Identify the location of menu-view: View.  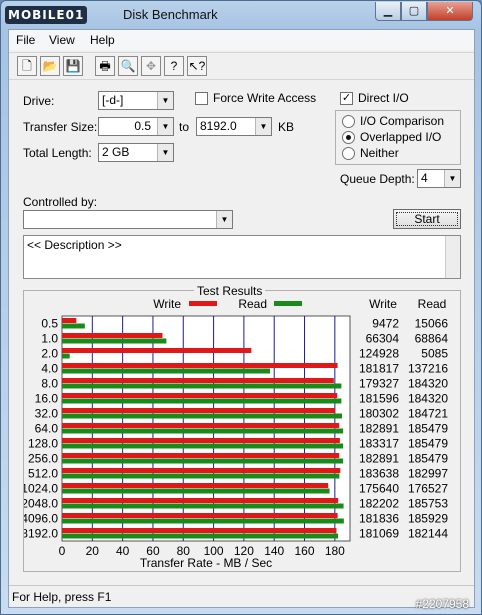
(62, 40).